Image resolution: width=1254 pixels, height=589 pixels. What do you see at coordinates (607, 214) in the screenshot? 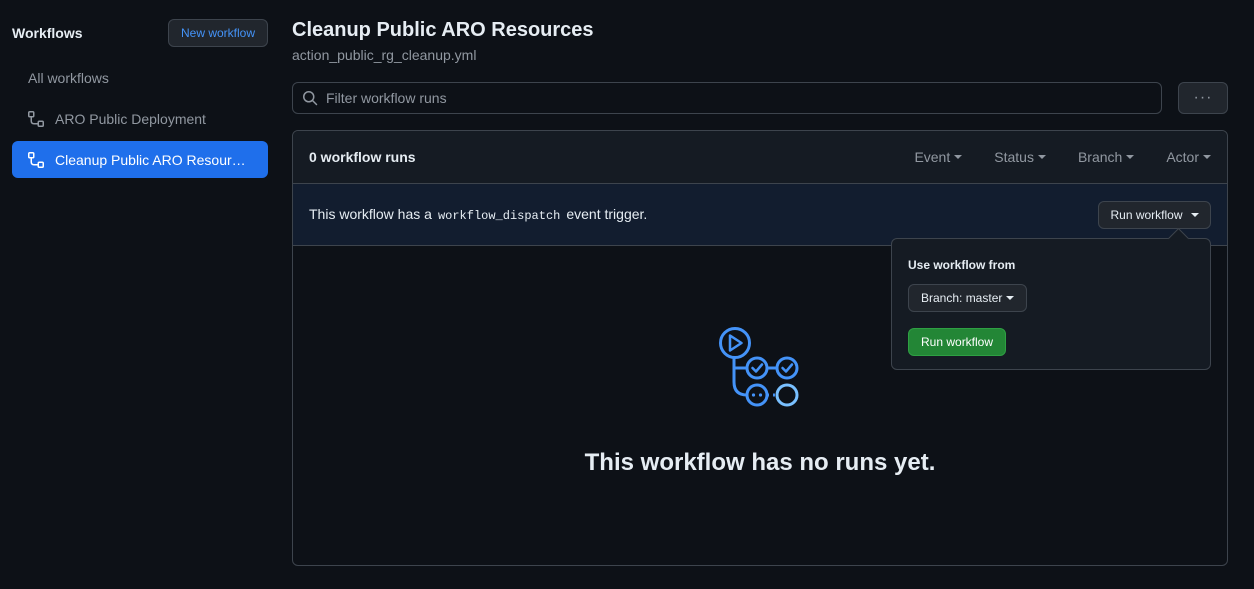
I see `dispatch-text-after: event trigger.` at bounding box center [607, 214].